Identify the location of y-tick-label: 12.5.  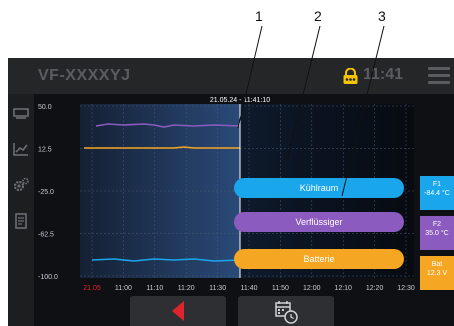
(45, 150).